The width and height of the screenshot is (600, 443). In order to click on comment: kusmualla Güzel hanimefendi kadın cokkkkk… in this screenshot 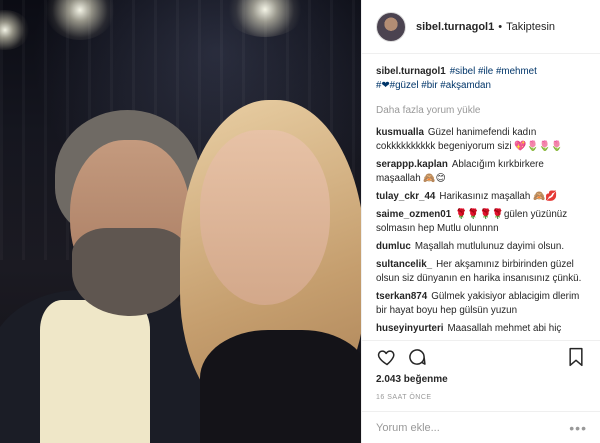, I will do `click(481, 140)`.